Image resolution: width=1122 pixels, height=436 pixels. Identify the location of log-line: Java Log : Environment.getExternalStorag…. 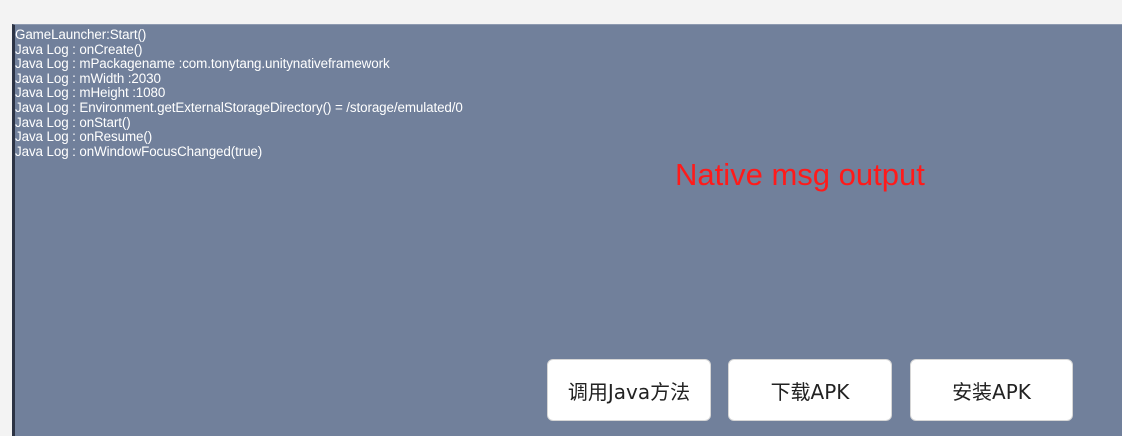
(239, 107).